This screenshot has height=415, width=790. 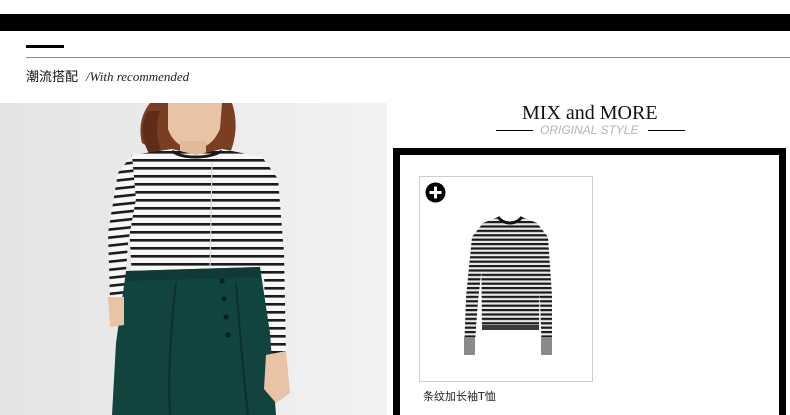 What do you see at coordinates (666, 130) in the screenshot?
I see `subtitle-right-line` at bounding box center [666, 130].